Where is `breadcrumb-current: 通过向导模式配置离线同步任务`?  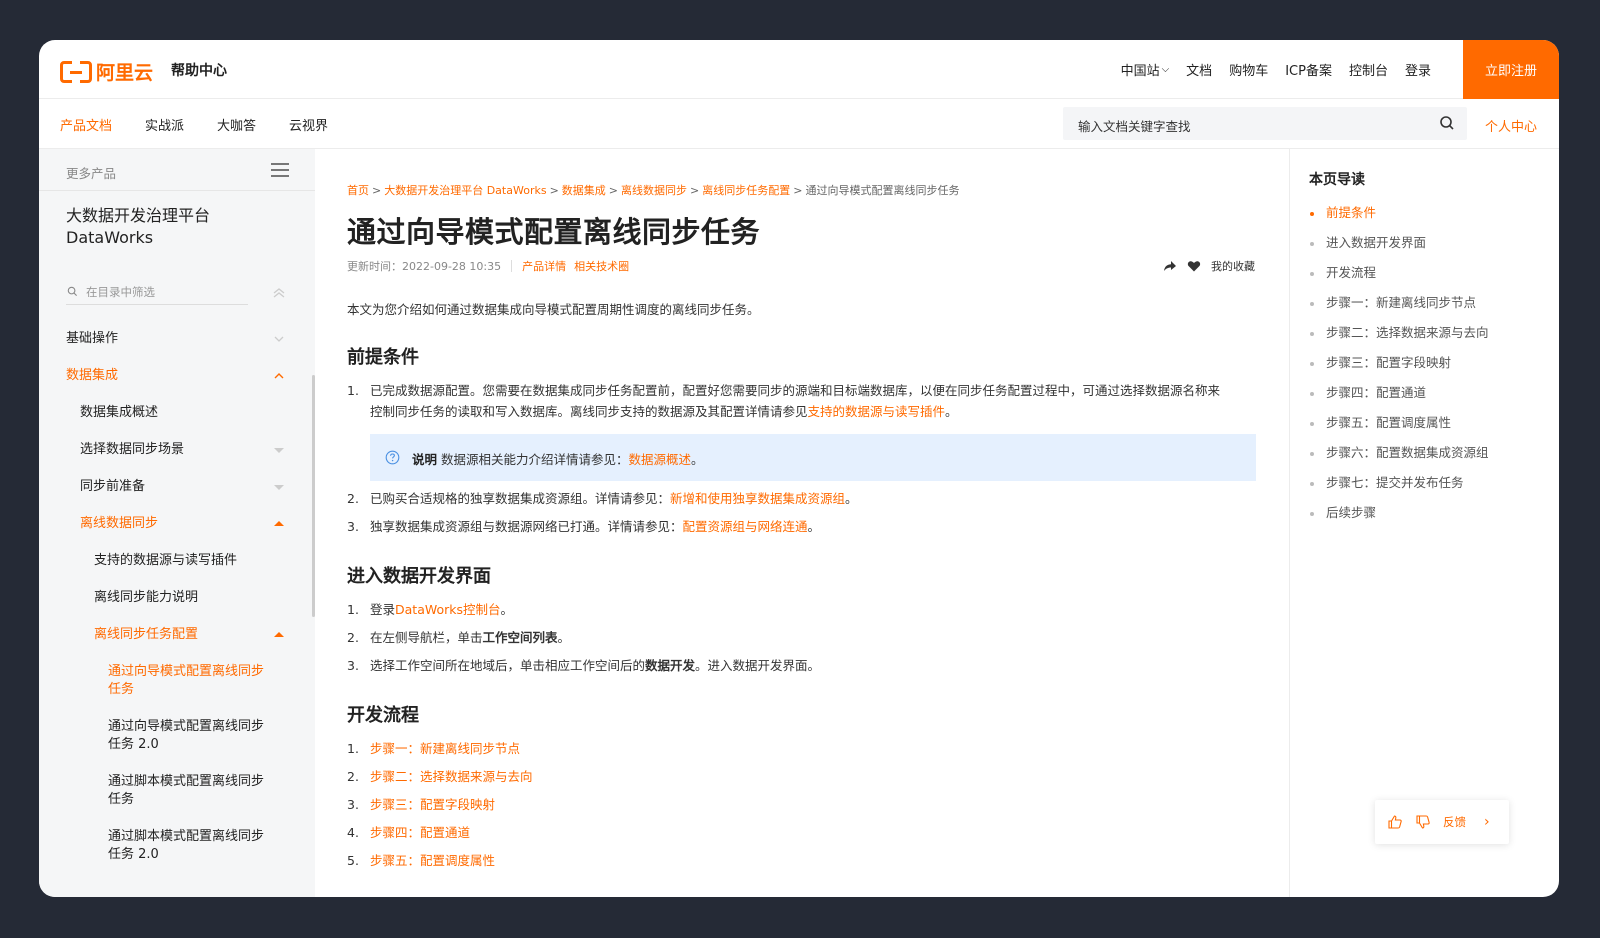 breadcrumb-current: 通过向导模式配置离线同步任务 is located at coordinates (882, 190).